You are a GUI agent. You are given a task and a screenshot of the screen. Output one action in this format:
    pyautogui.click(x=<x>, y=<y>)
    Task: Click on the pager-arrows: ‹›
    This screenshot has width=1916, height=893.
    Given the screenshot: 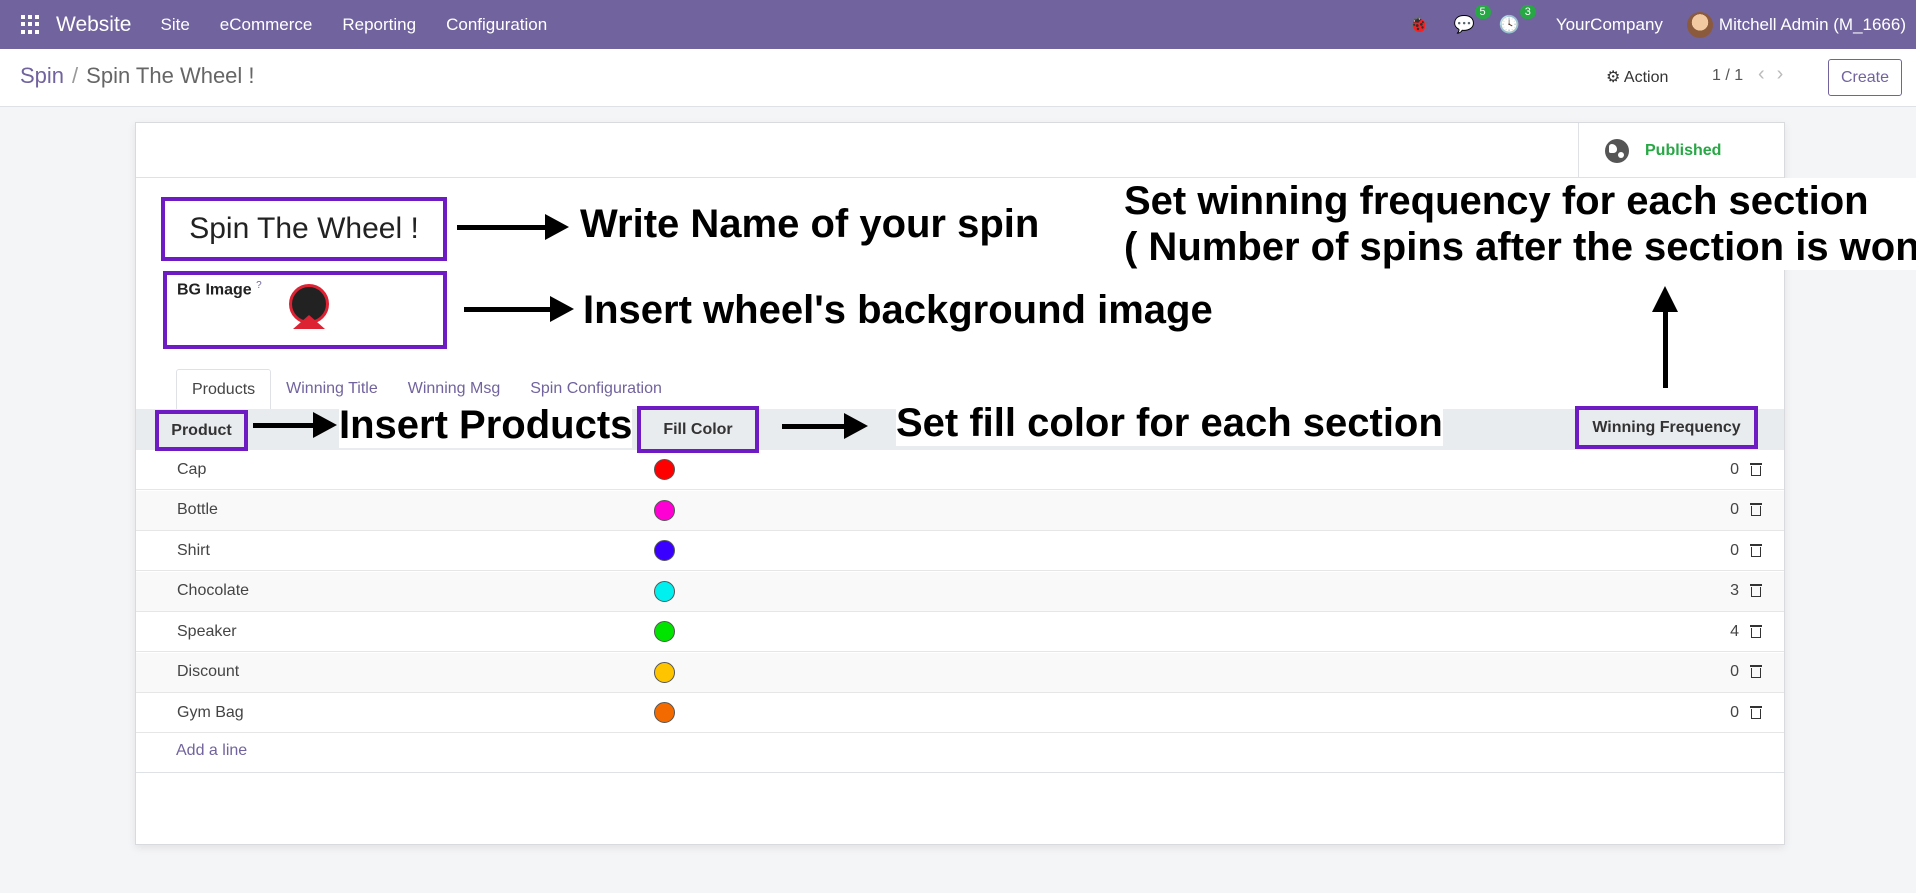 What is the action you would take?
    pyautogui.click(x=1776, y=74)
    